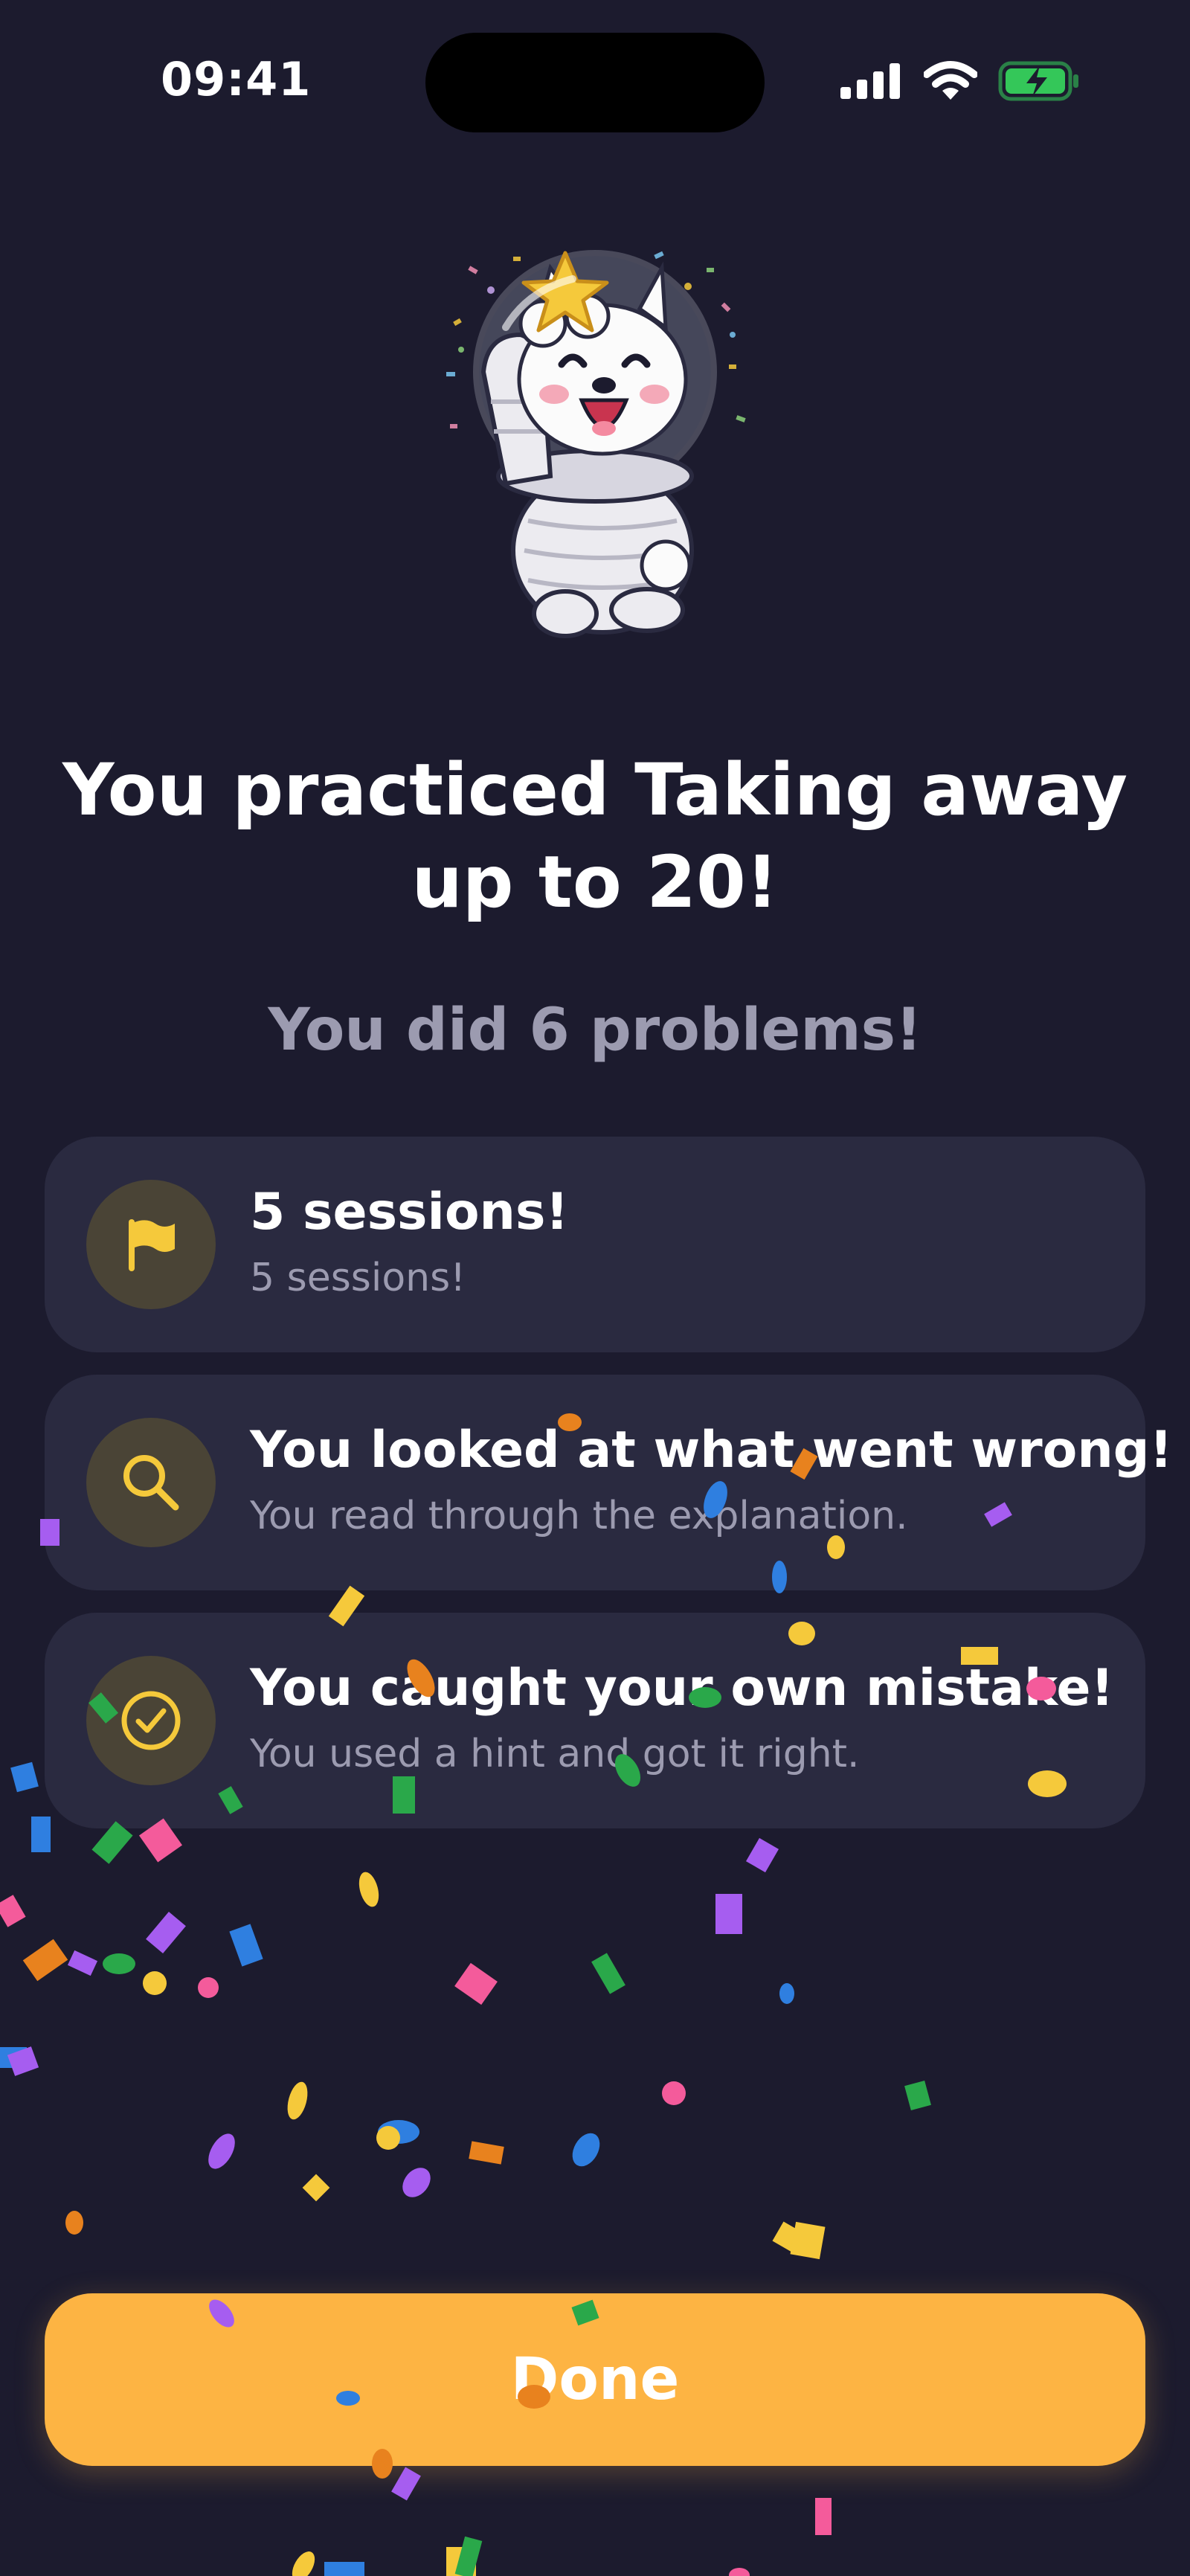  What do you see at coordinates (1038, 81) in the screenshot?
I see `battery-charging-icon` at bounding box center [1038, 81].